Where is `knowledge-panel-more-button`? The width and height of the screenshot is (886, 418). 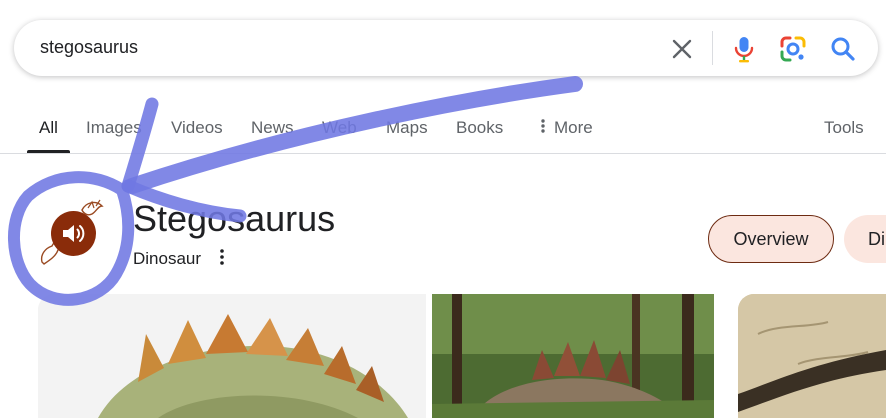 knowledge-panel-more-button is located at coordinates (222, 257).